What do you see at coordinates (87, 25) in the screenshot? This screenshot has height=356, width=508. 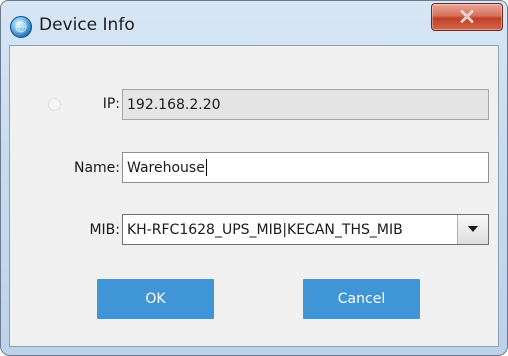 I see `window-title: Device Info` at bounding box center [87, 25].